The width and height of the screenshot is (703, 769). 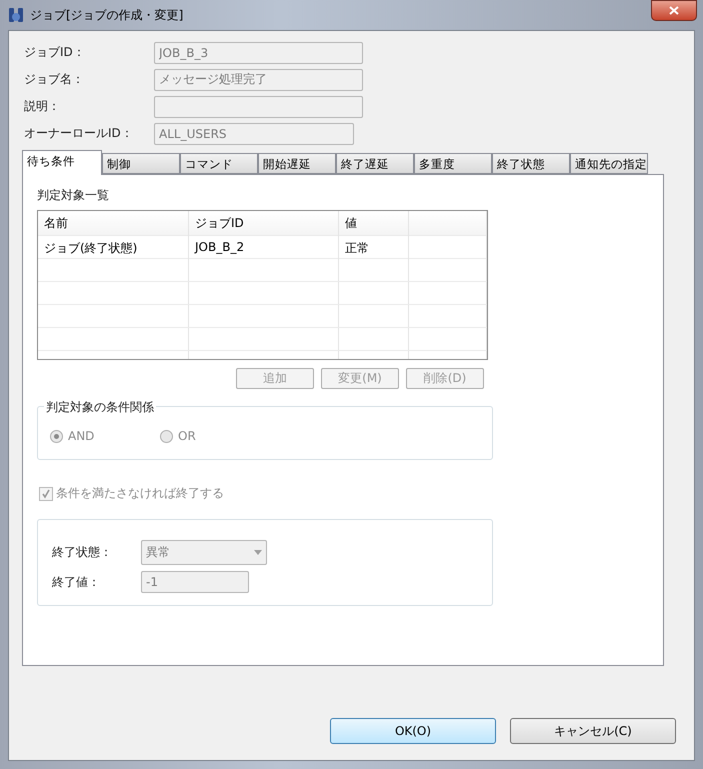 What do you see at coordinates (593, 731) in the screenshot?
I see `dialog-button: キャンセル(C)` at bounding box center [593, 731].